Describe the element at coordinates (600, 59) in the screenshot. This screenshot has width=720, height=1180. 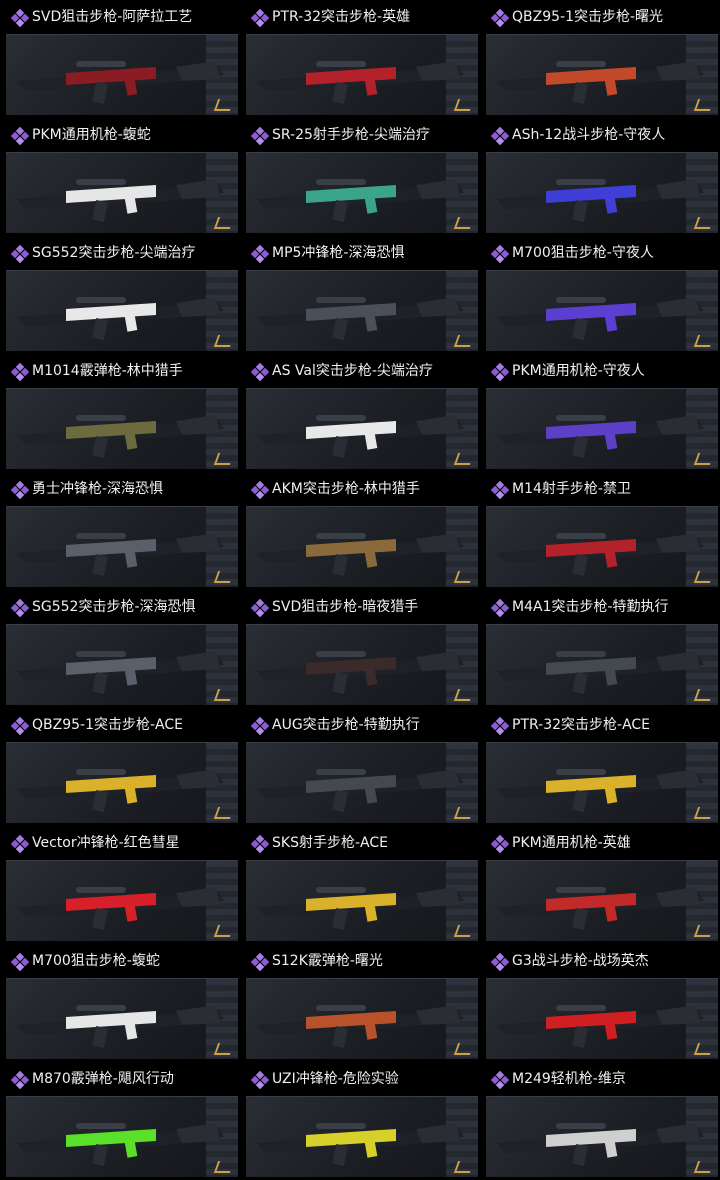
I see `skin-card: QBZ95-1突击步枪-曙光` at that location.